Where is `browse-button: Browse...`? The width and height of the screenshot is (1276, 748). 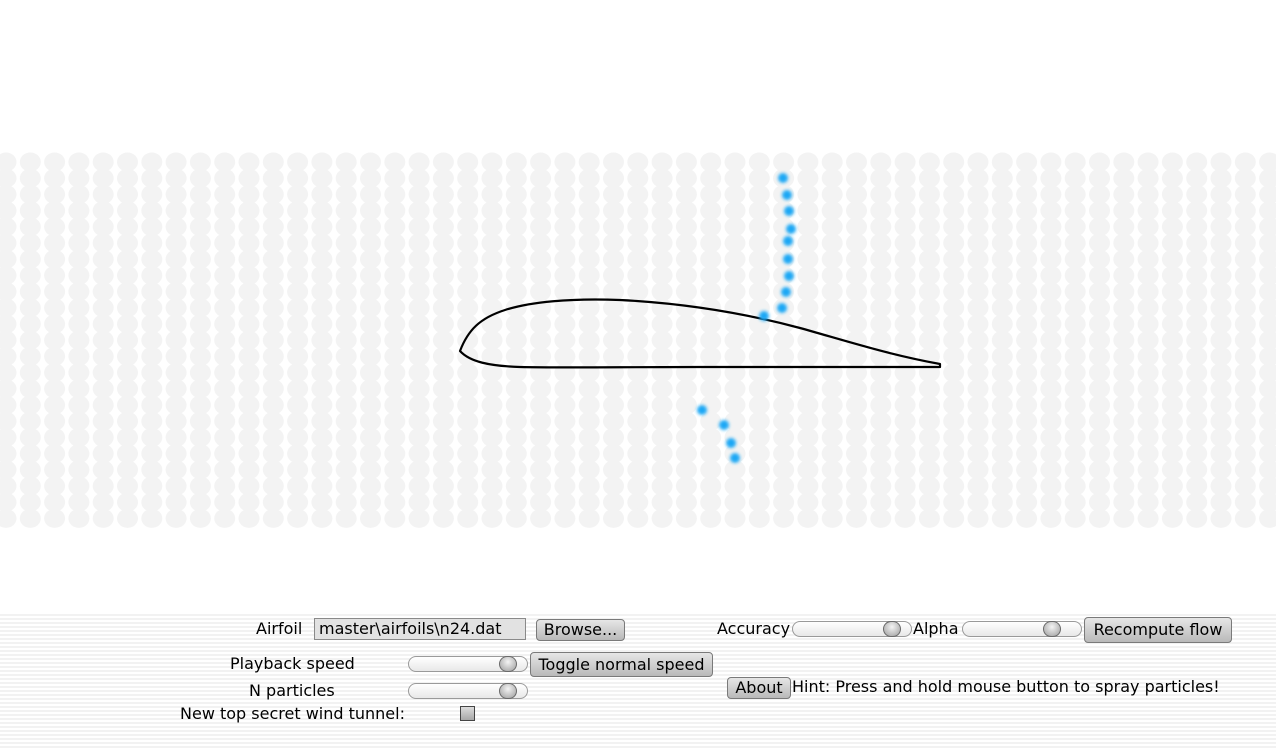 browse-button: Browse... is located at coordinates (580, 630).